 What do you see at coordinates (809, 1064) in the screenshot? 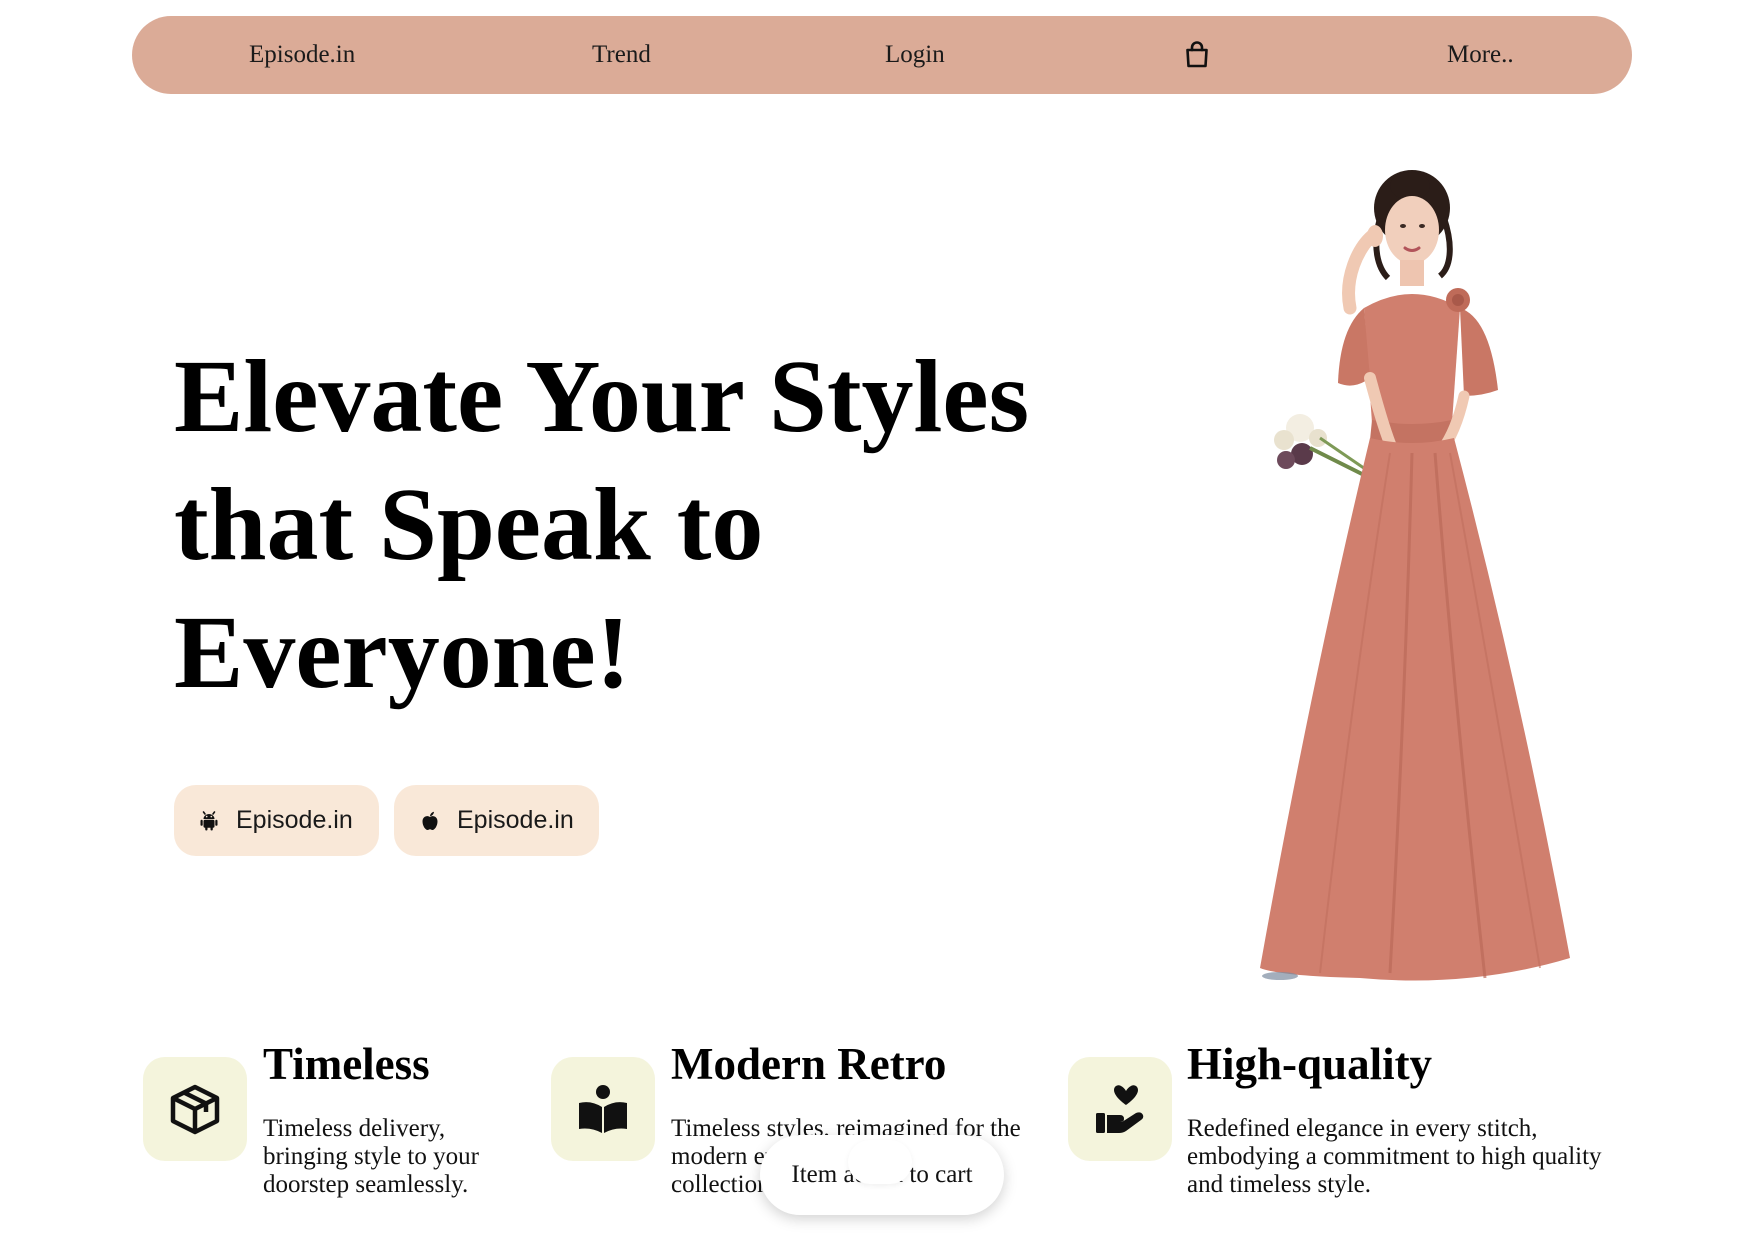
I see `feature-title: Modern Retro` at bounding box center [809, 1064].